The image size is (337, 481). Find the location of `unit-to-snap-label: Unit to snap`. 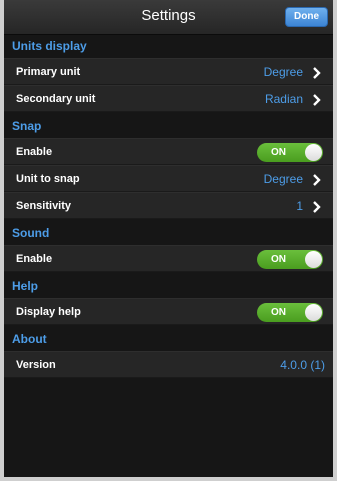

unit-to-snap-label: Unit to snap is located at coordinates (48, 179).